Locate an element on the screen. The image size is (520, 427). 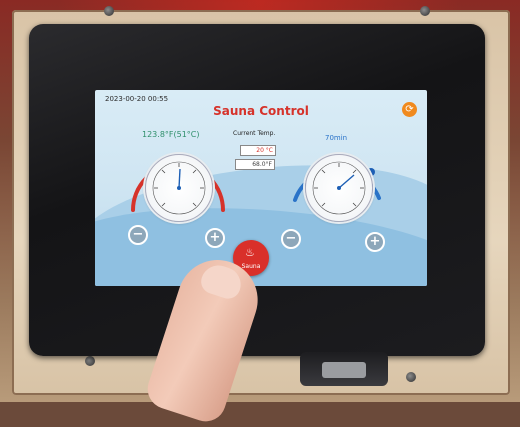
datetime-display: 2023-00-20 00:55 is located at coordinates (137, 99).